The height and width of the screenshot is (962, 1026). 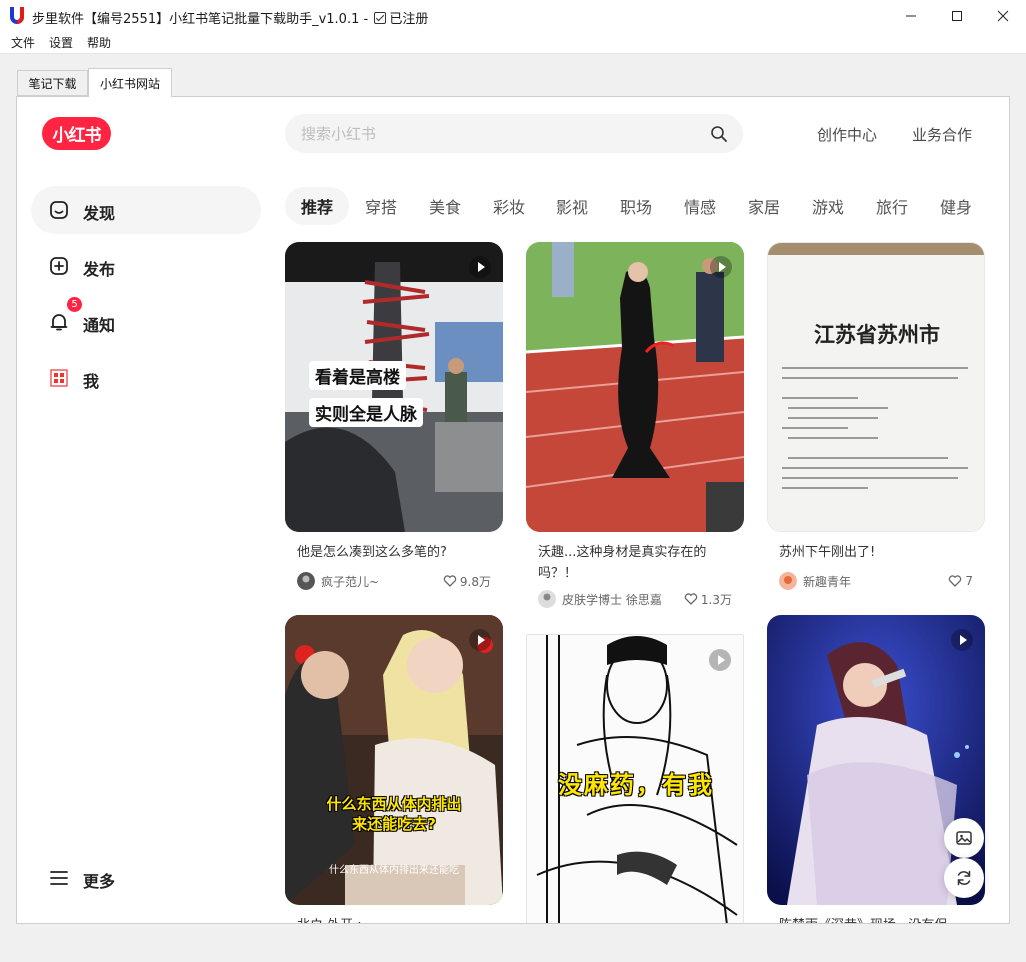 I want to click on channel-tab: 职场, so click(x=636, y=206).